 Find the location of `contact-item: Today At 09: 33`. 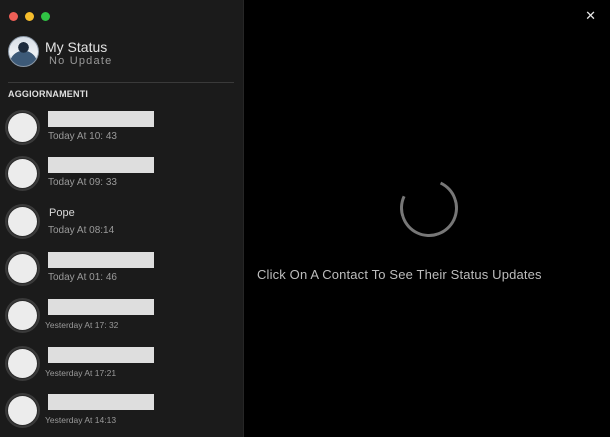

contact-item: Today At 09: 33 is located at coordinates (122, 177).